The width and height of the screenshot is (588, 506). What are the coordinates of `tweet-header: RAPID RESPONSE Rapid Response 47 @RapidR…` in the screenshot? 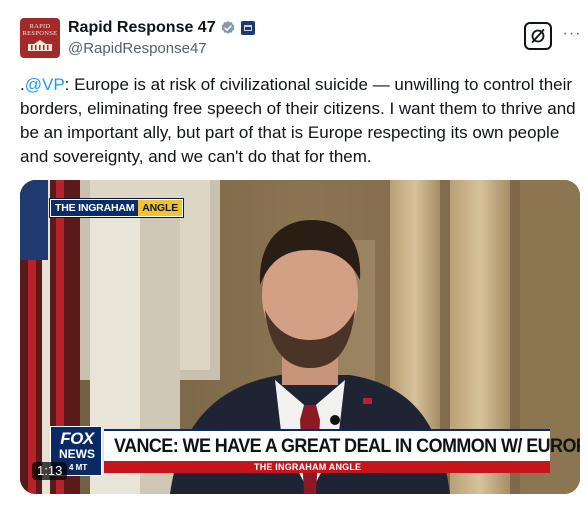 It's located at (300, 37).